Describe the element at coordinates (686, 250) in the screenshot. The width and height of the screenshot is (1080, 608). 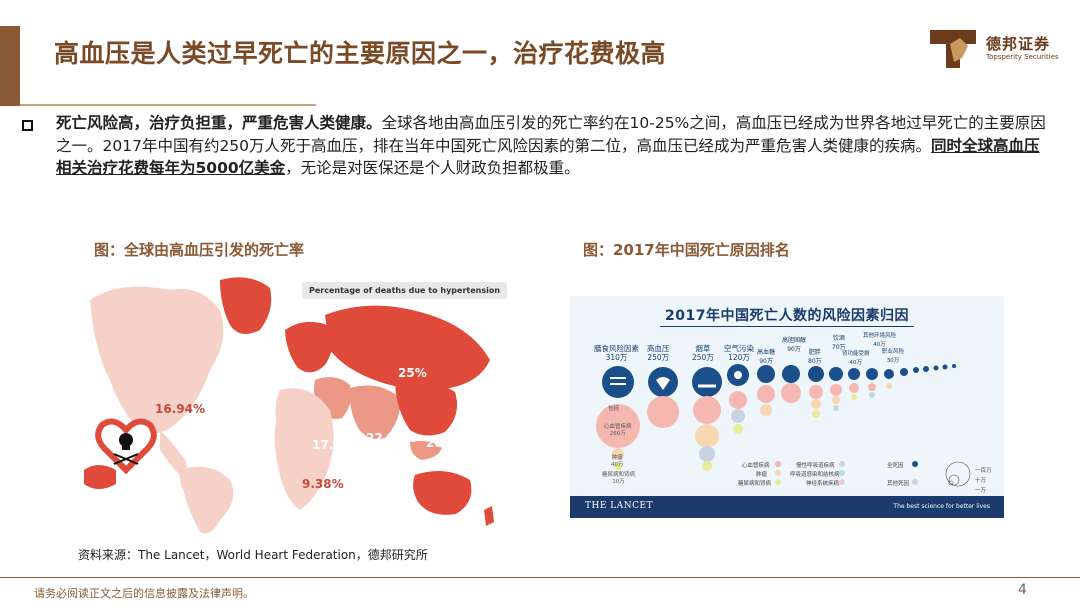
I see `figure-right-caption: 图：2017年中国死亡原因排名` at that location.